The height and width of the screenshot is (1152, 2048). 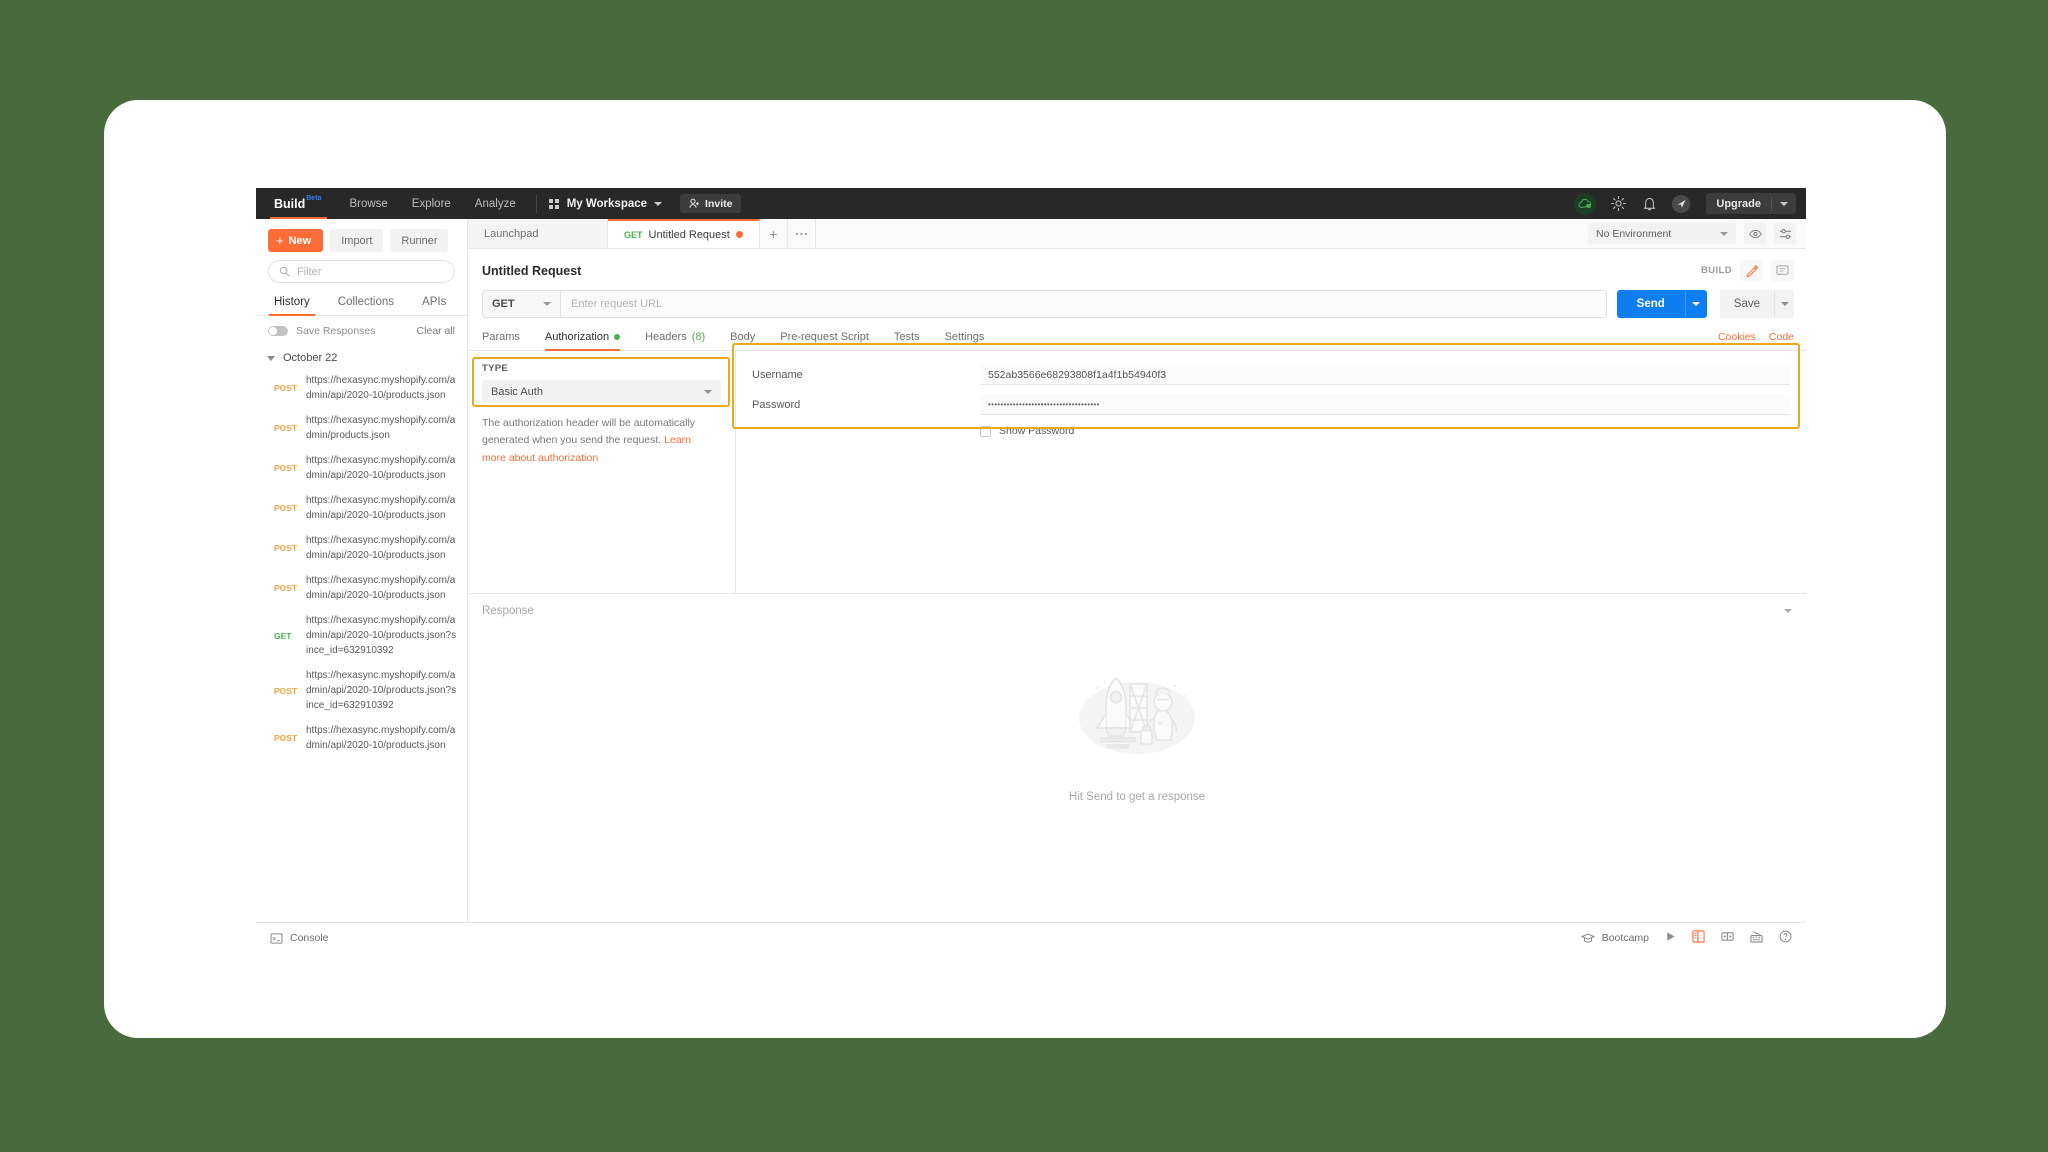 What do you see at coordinates (1737, 337) in the screenshot?
I see `cookies-link: Cookies` at bounding box center [1737, 337].